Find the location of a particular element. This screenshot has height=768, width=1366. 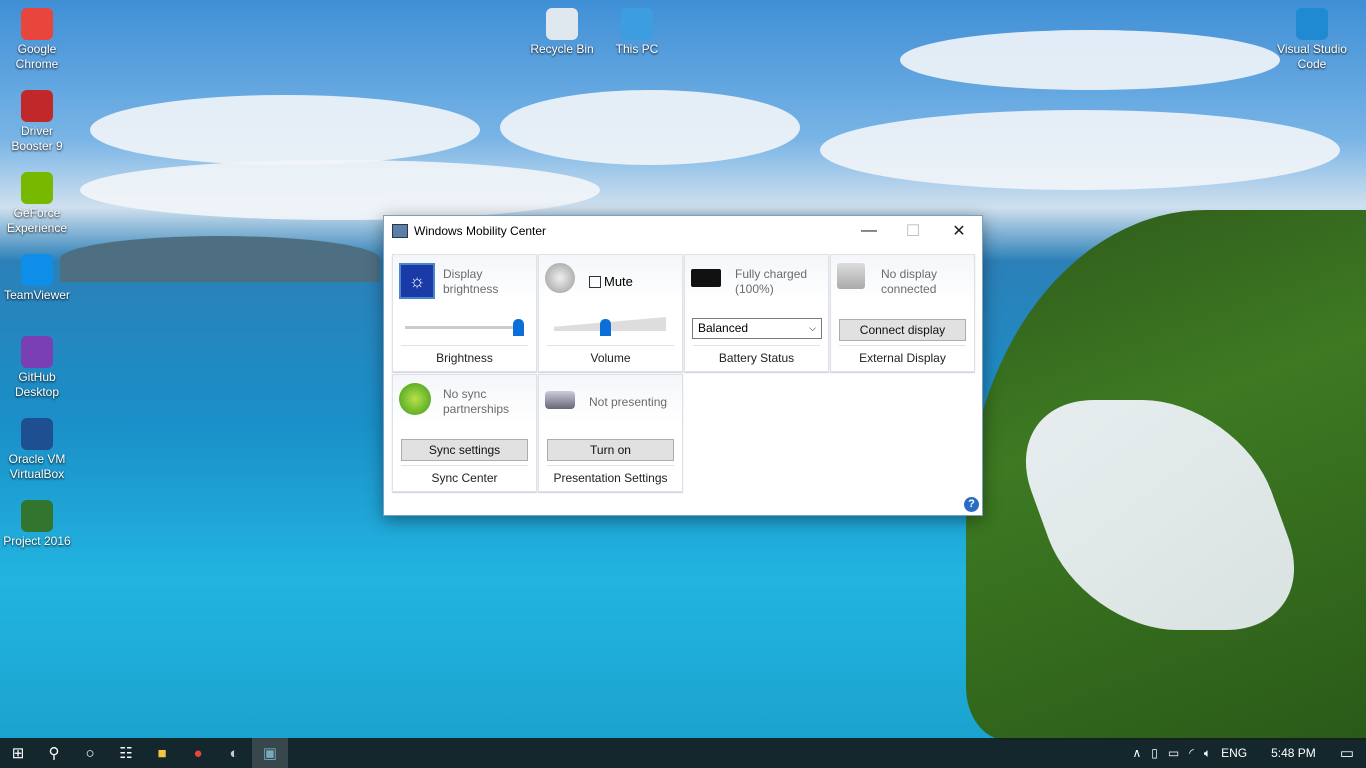

maximize-button: ☐ is located at coordinates (913, 231).